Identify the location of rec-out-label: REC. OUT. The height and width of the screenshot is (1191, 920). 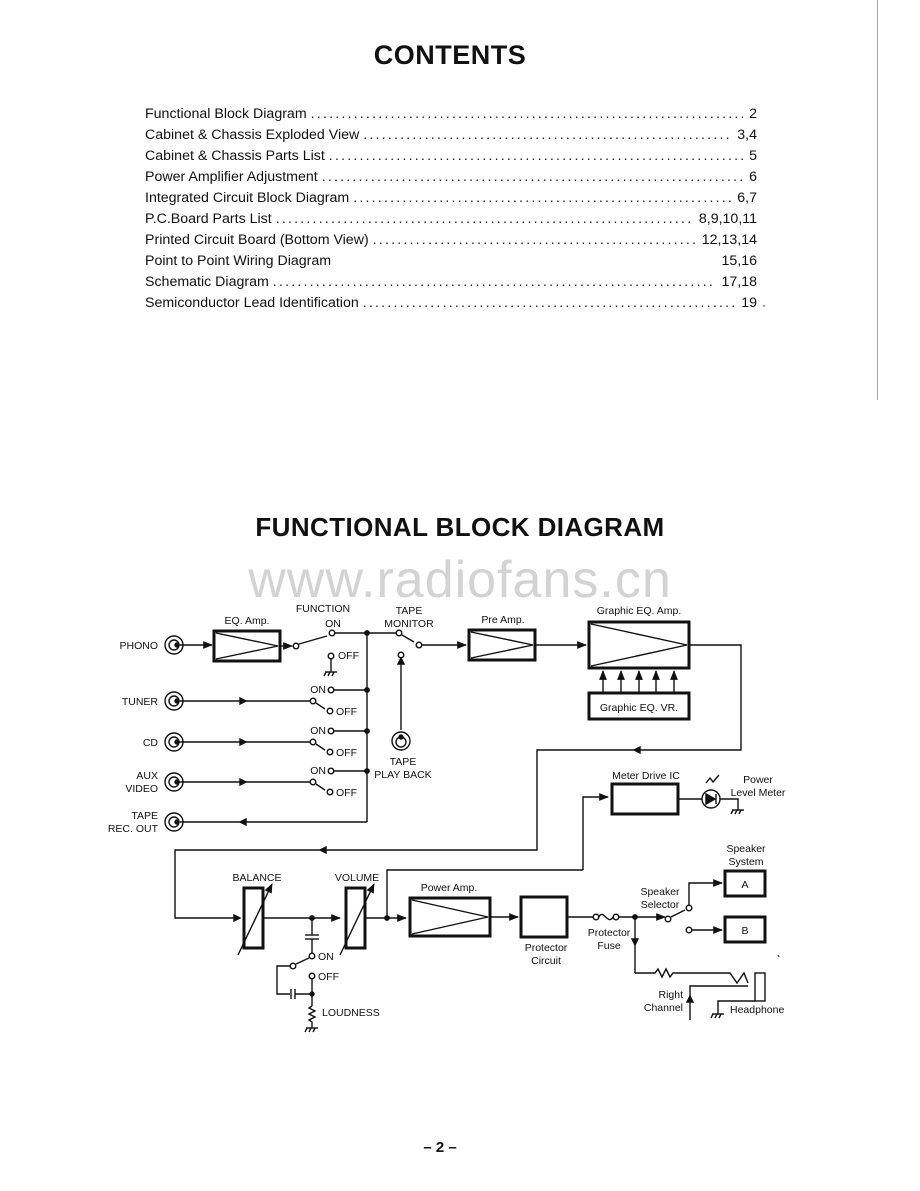
(133, 829).